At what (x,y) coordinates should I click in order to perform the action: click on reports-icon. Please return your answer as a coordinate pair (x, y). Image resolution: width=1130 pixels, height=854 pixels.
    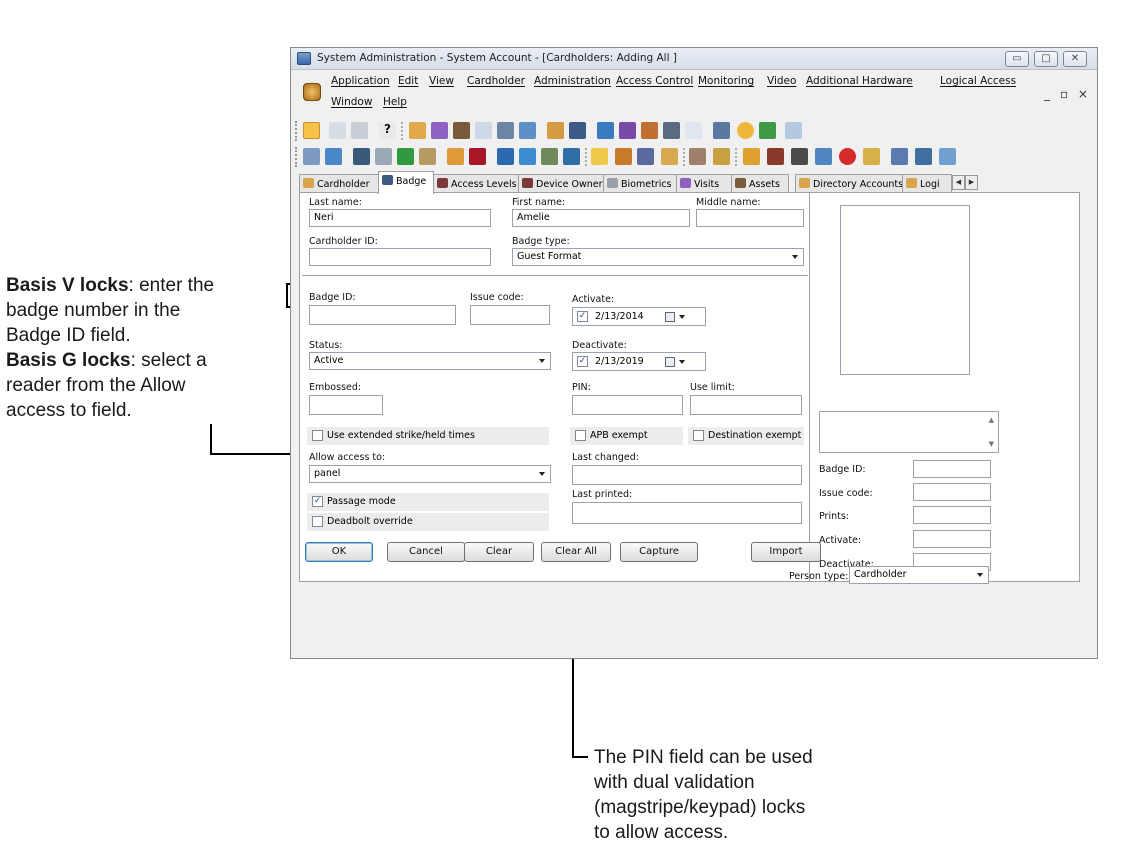
    Looking at the image, I should click on (483, 130).